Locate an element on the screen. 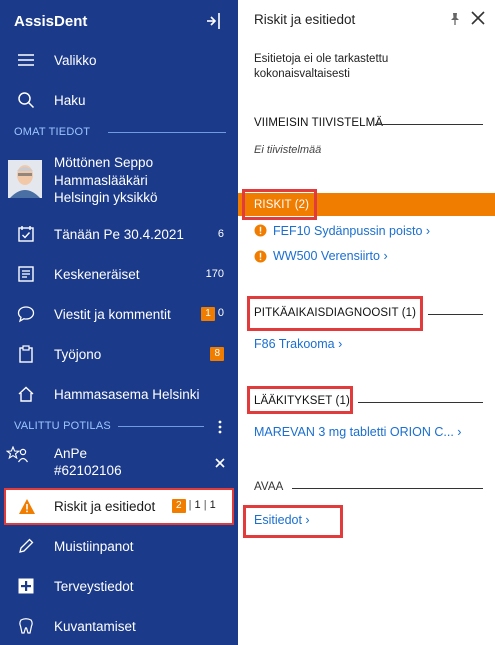 The height and width of the screenshot is (645, 495). app-brand: AssisDent is located at coordinates (51, 21).